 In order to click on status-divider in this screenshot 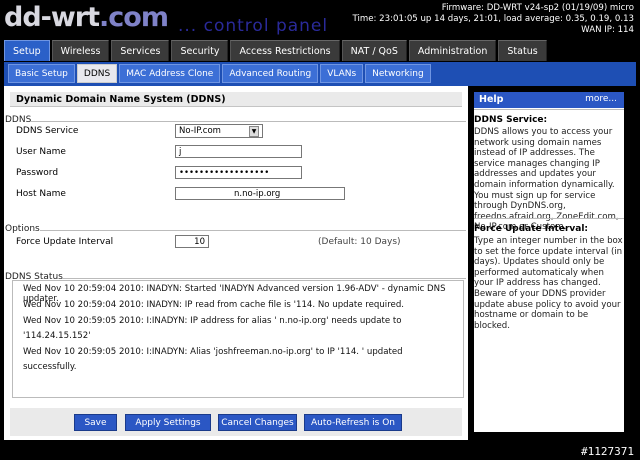, I will do `click(264, 278)`.